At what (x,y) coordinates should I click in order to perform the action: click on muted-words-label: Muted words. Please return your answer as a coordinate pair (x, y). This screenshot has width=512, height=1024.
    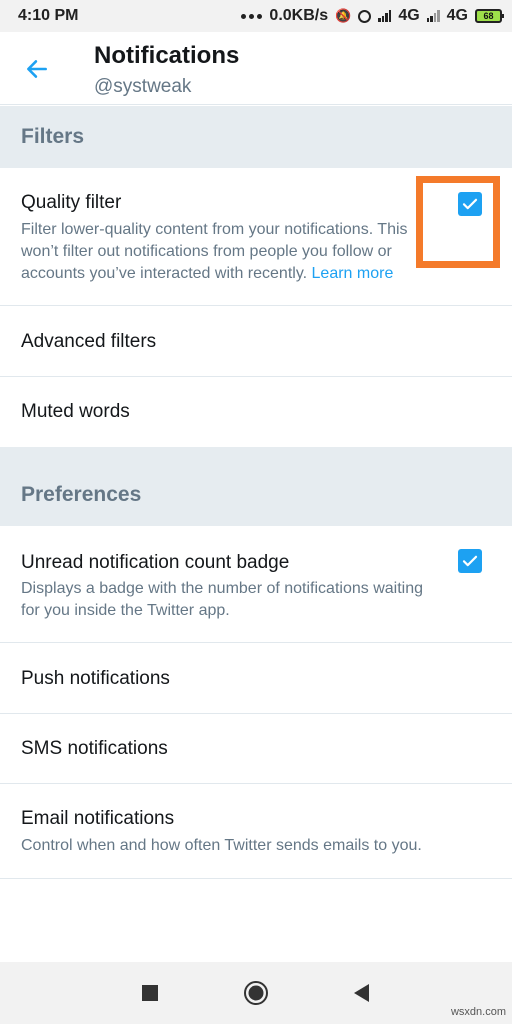
    Looking at the image, I should click on (75, 411).